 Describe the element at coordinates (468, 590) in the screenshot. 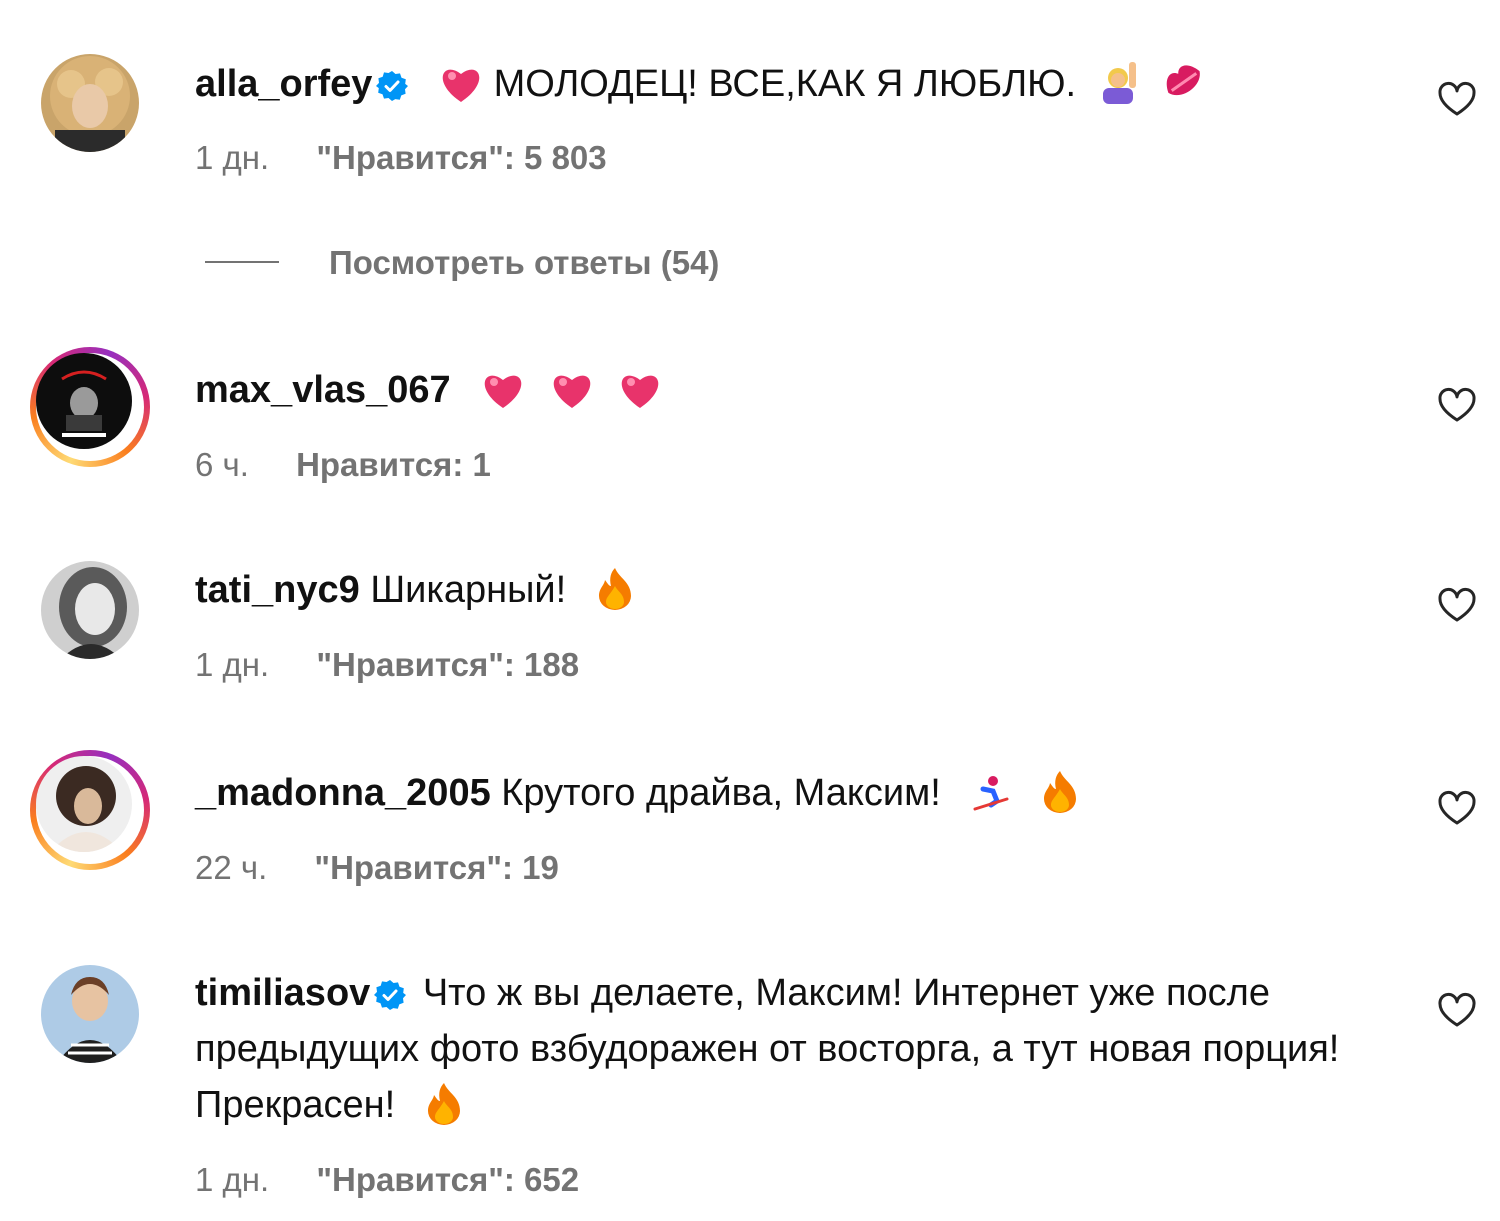

I see `comment-text: Шикарный!` at that location.